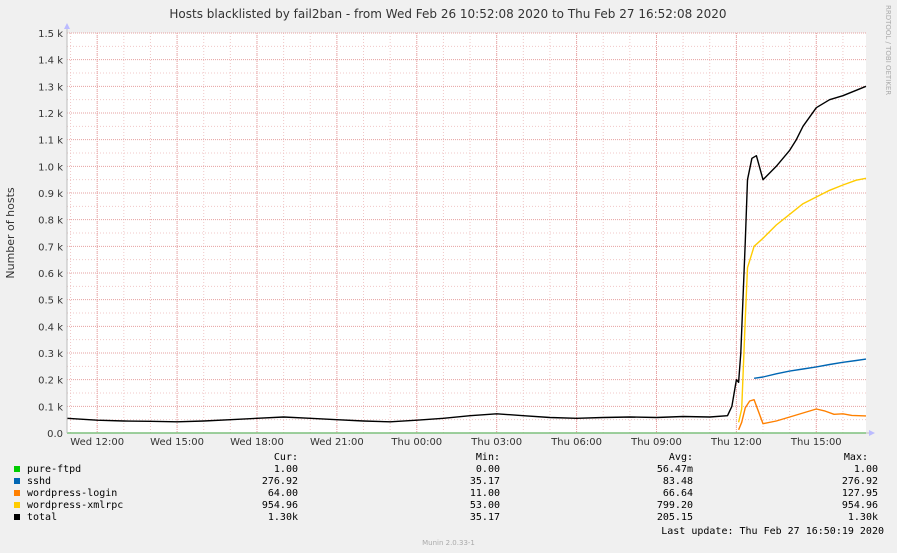 This screenshot has height=553, width=897. I want to click on legend-row-sshd: sshd 276.92 35.17 83.48 276.92, so click(448, 482).